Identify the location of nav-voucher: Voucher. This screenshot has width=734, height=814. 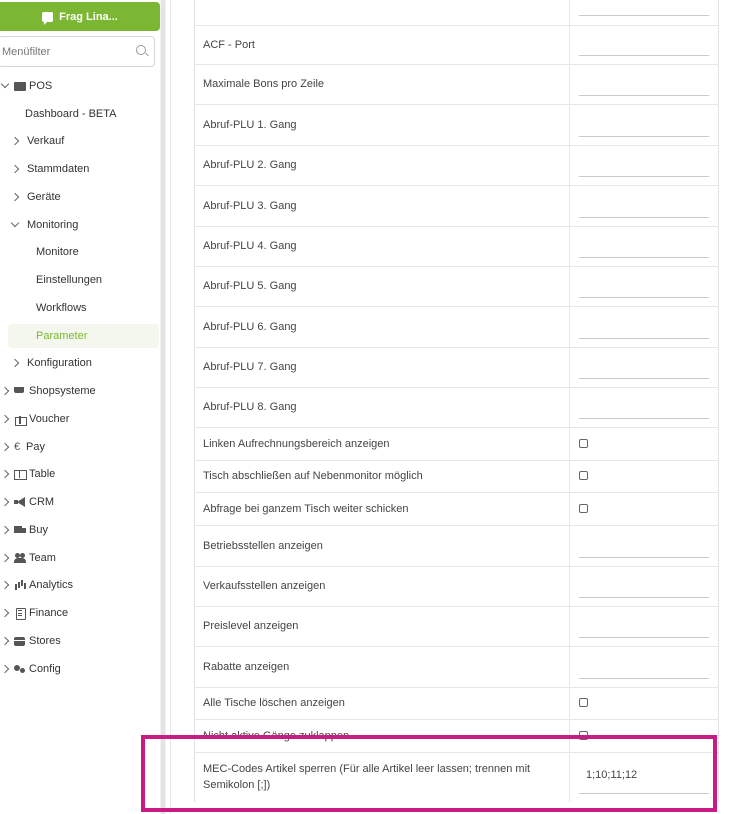
(34, 419).